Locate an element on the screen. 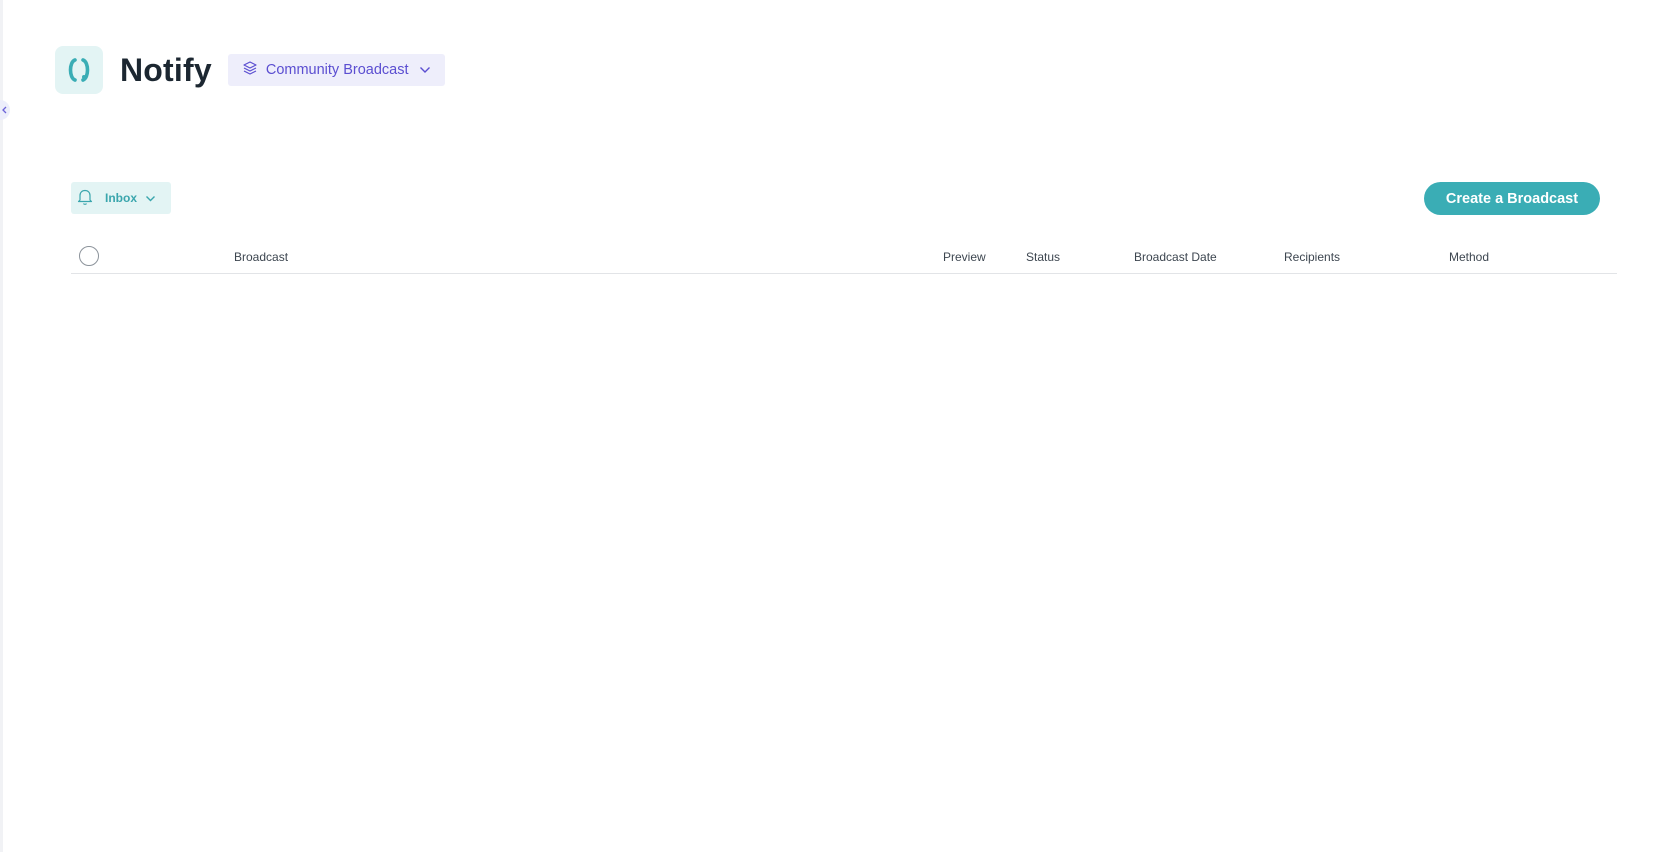 The image size is (1662, 852). notify-logo-icon is located at coordinates (79, 70).